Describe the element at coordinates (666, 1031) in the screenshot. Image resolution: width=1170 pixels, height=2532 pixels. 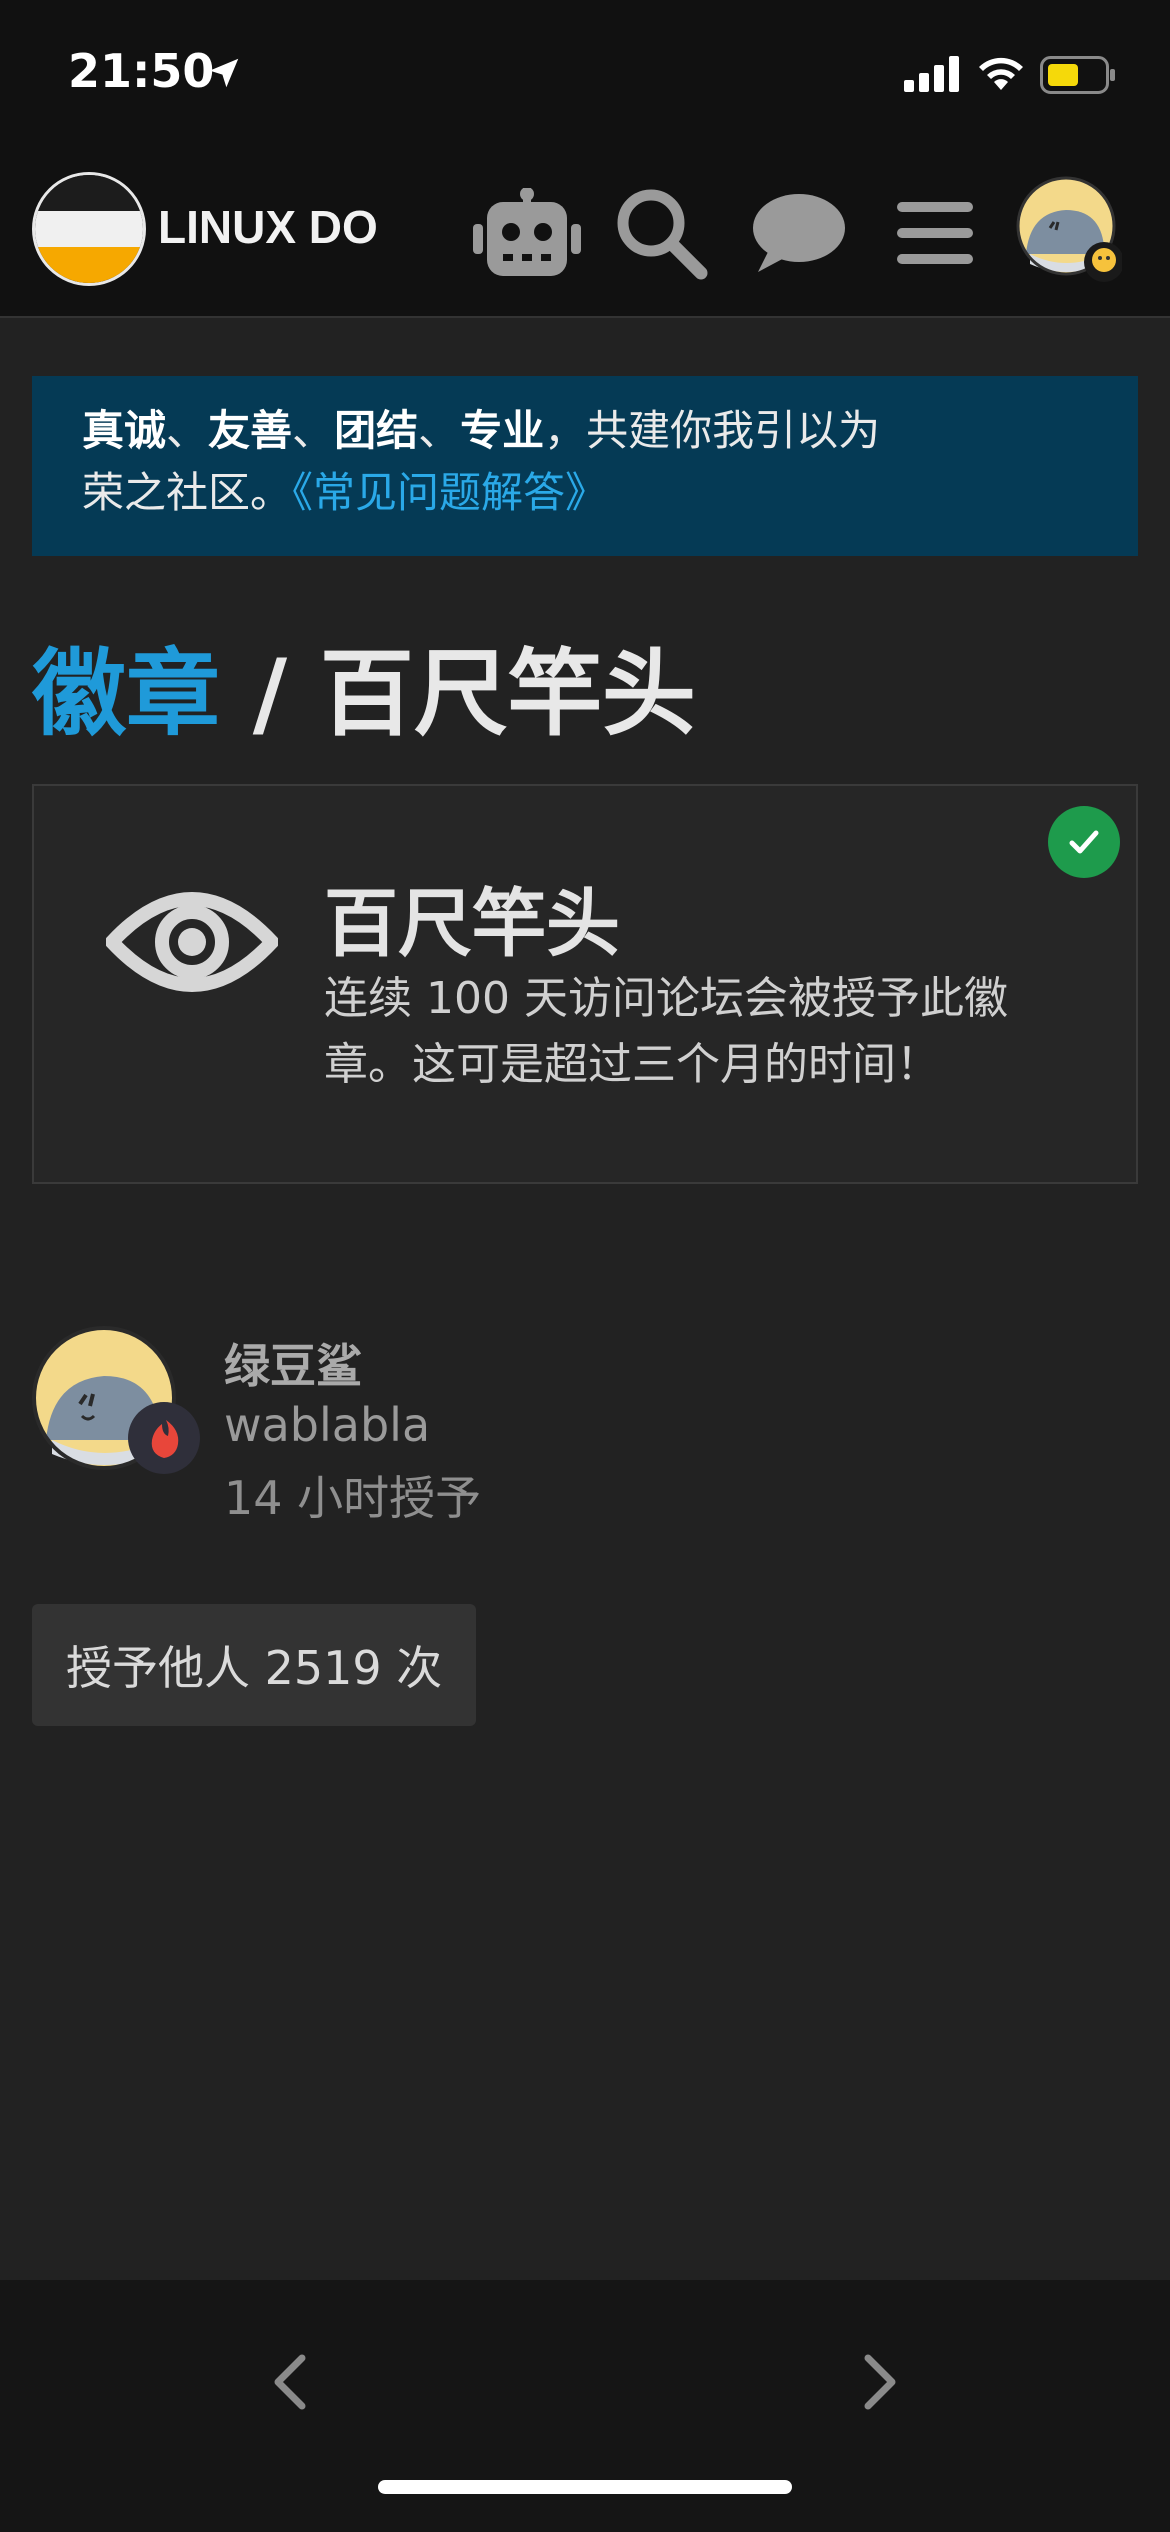
I see `badge-description: 连续 100 天访问论坛会被授予此徽章。这可是超过三个月的时间！` at that location.